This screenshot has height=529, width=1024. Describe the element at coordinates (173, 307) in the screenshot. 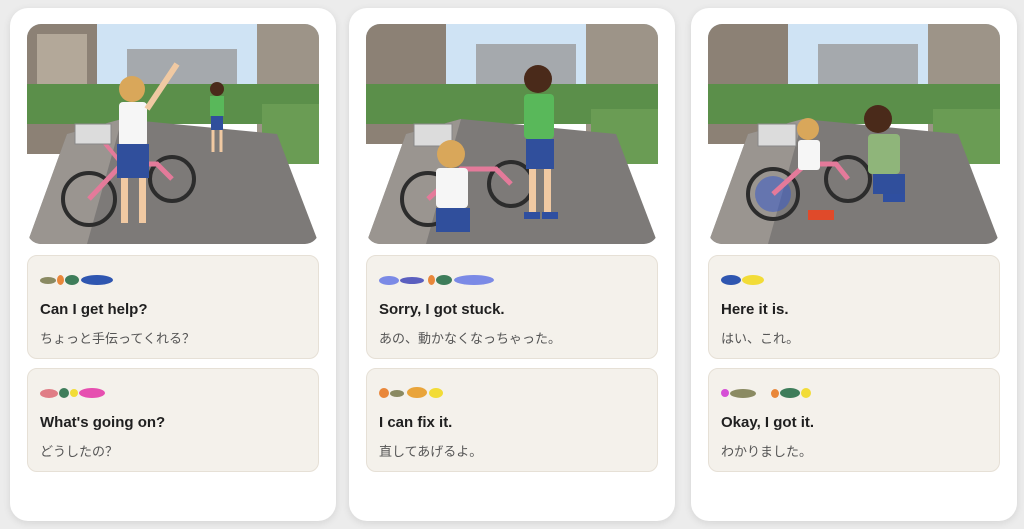

I see `dialogue-bubble: Can I get help? ちょっと手伝ってくれる？` at that location.